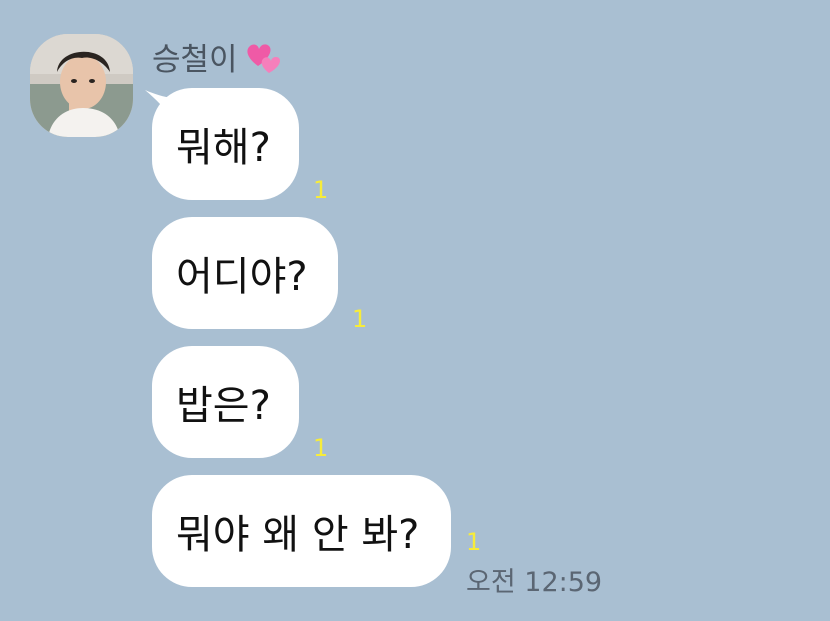  Describe the element at coordinates (242, 277) in the screenshot. I see `message-text: 어디야?` at that location.